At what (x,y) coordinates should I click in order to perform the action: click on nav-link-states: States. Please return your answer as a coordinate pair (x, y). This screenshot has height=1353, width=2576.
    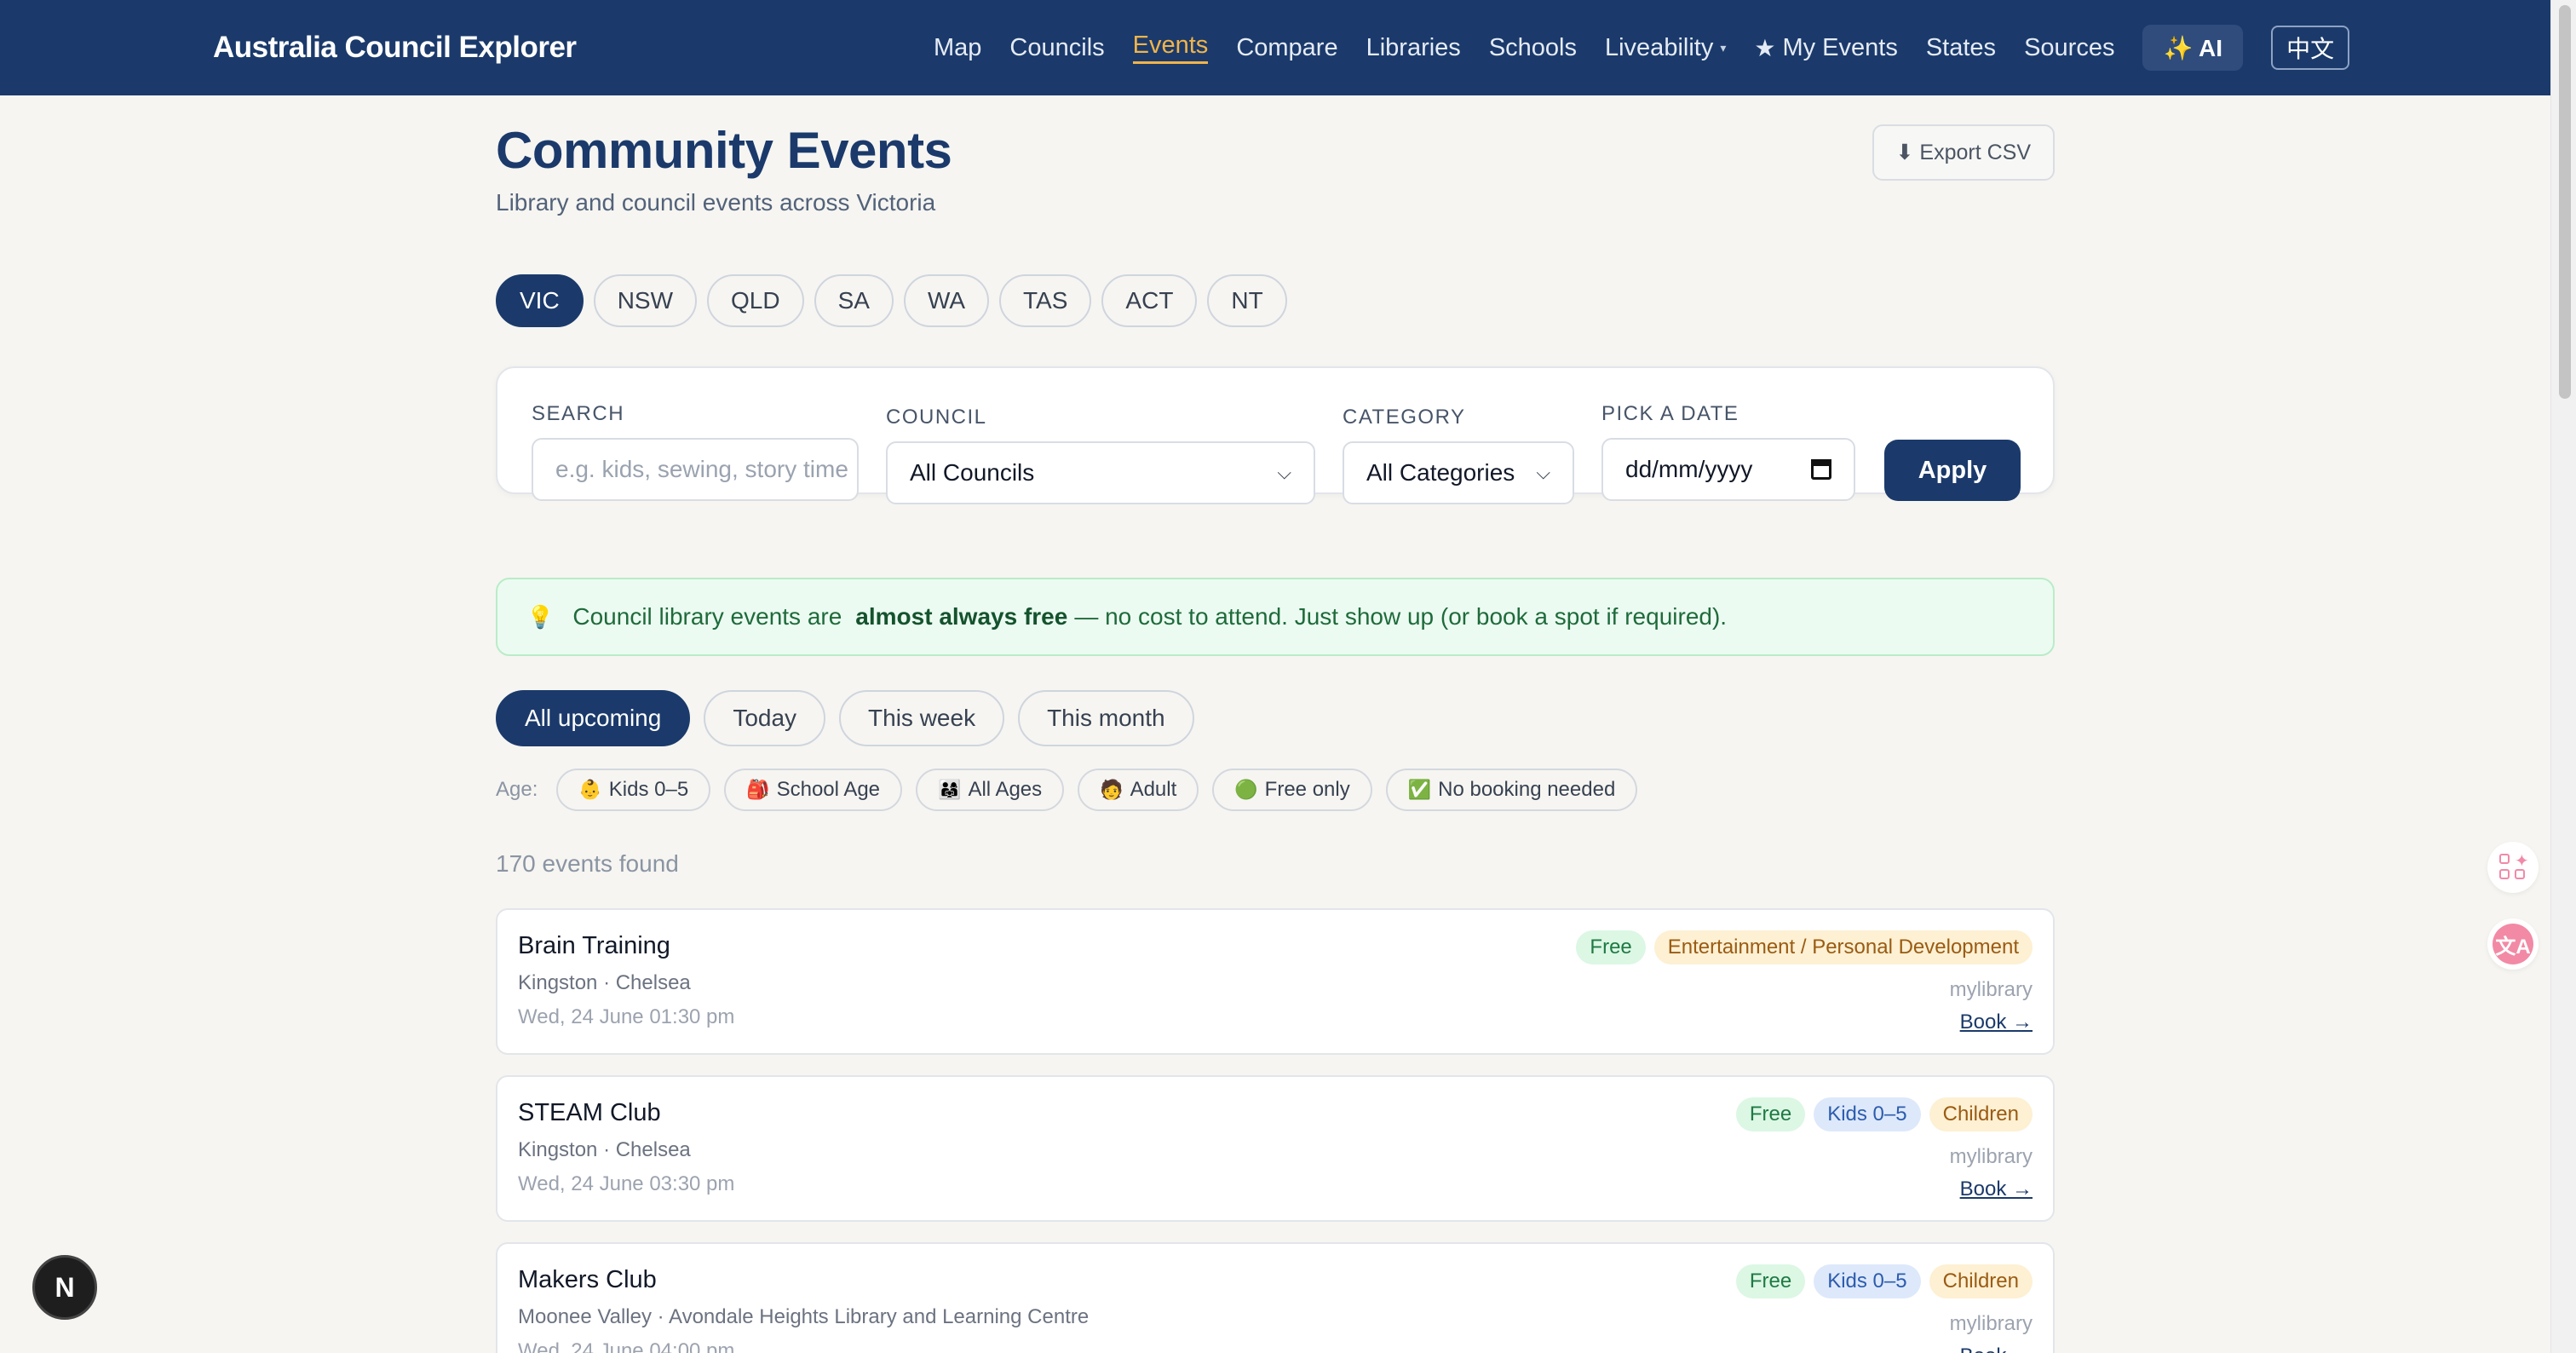
    Looking at the image, I should click on (1961, 47).